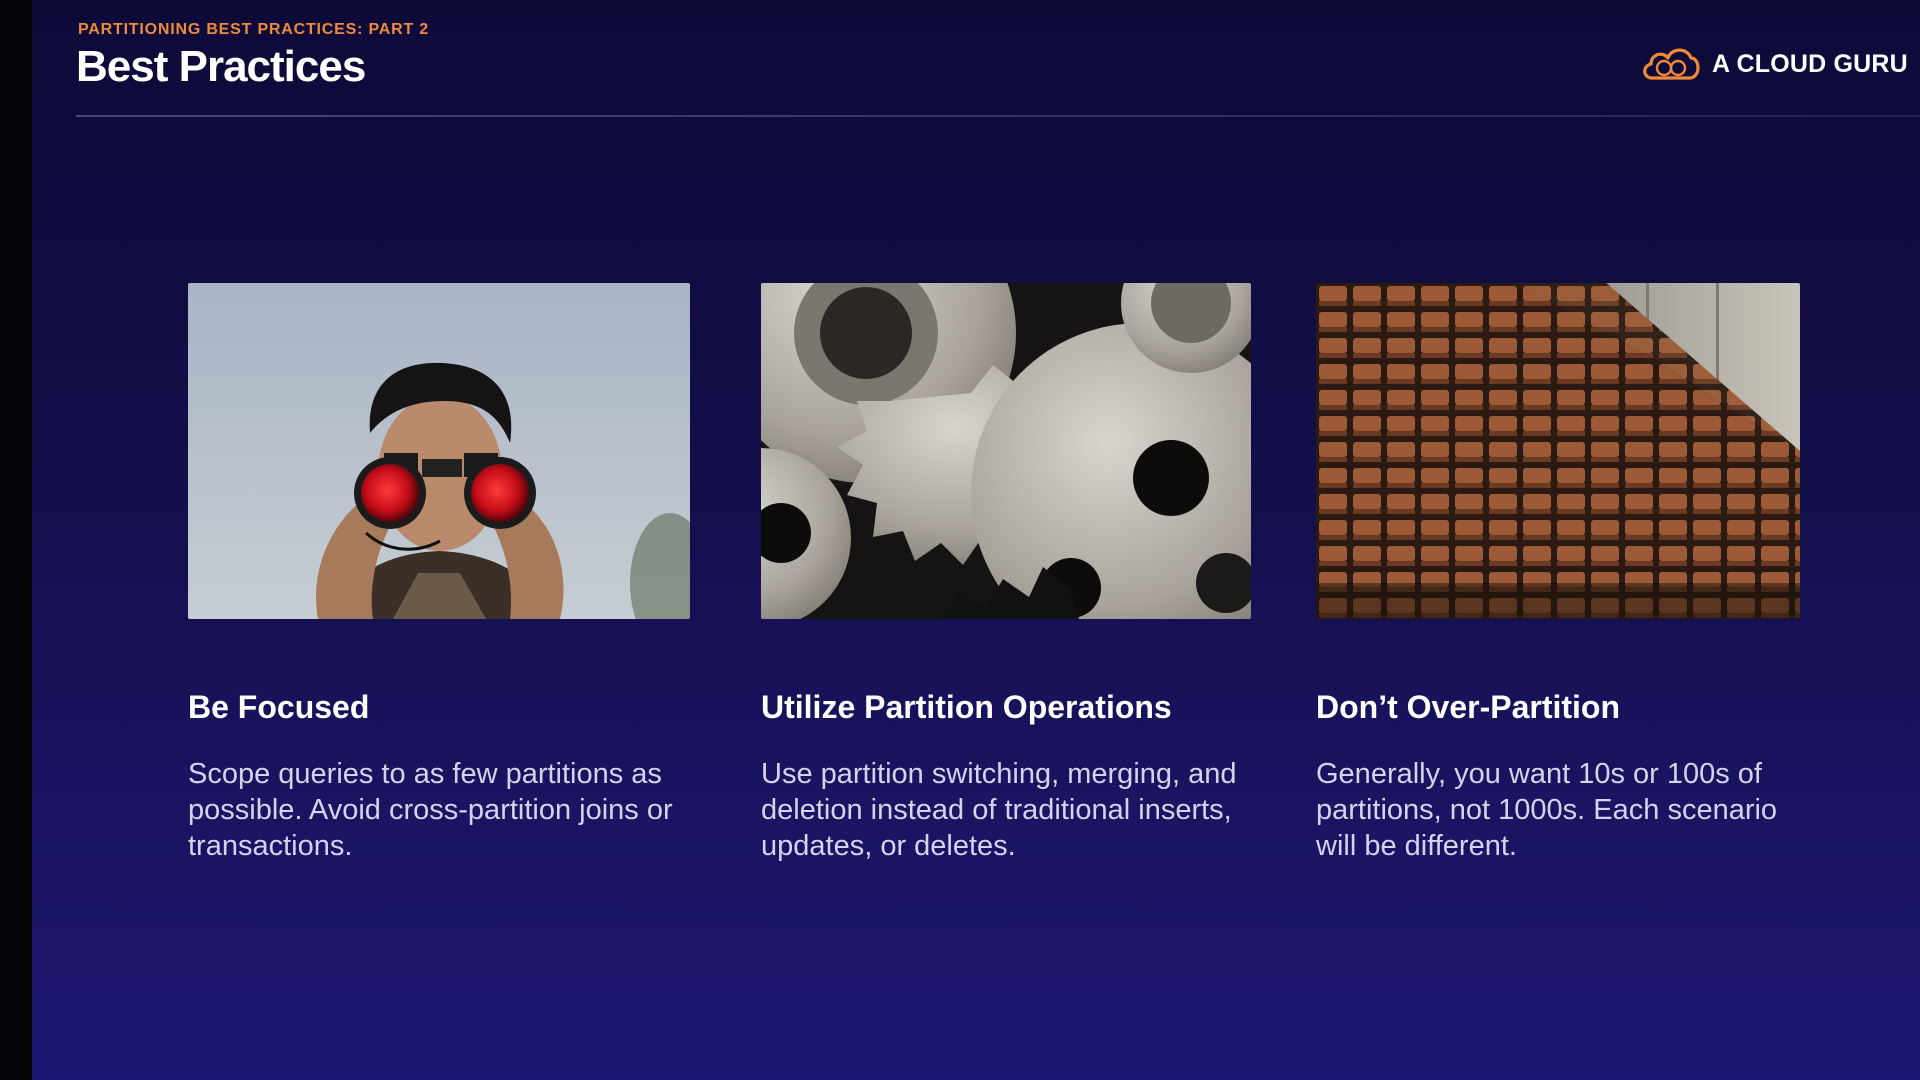  I want to click on header-divider, so click(998, 116).